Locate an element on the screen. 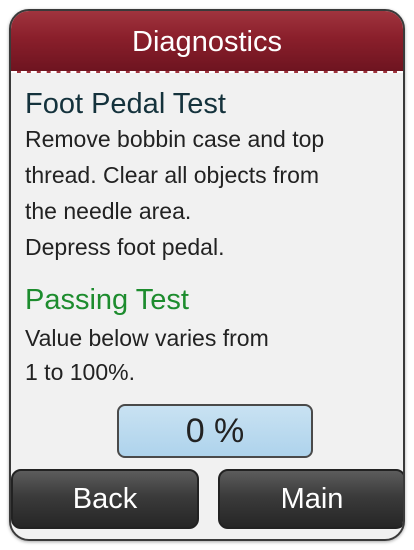 The width and height of the screenshot is (414, 550). back-button: Back is located at coordinates (105, 499).